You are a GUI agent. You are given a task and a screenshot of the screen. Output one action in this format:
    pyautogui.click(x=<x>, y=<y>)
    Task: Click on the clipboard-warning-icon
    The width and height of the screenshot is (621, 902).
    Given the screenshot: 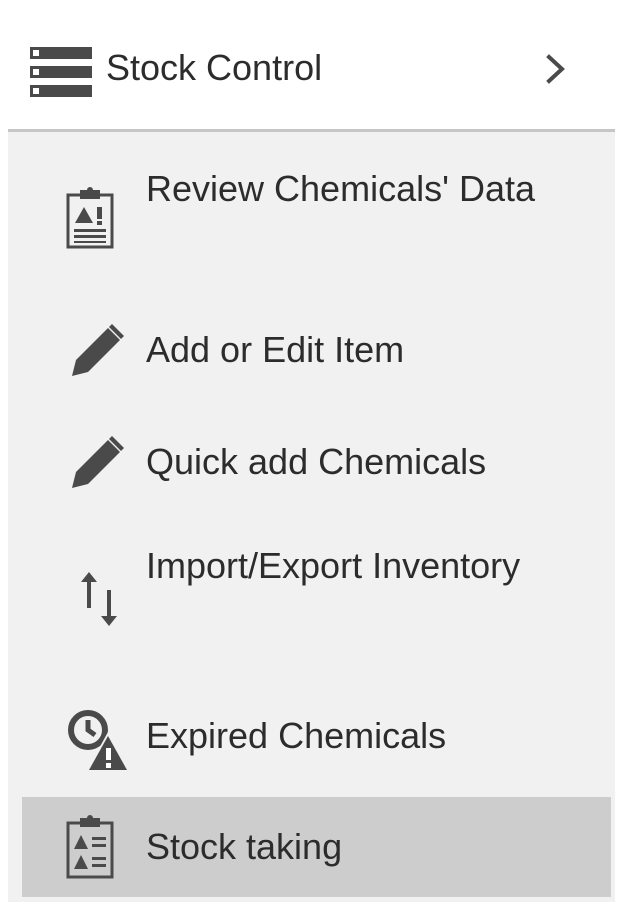 What is the action you would take?
    pyautogui.click(x=90, y=218)
    